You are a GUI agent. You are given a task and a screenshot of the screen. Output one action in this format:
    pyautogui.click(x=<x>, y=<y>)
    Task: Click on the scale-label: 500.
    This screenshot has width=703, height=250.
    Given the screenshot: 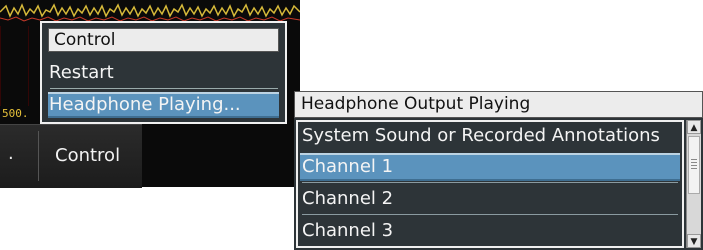 What is the action you would take?
    pyautogui.click(x=15, y=113)
    